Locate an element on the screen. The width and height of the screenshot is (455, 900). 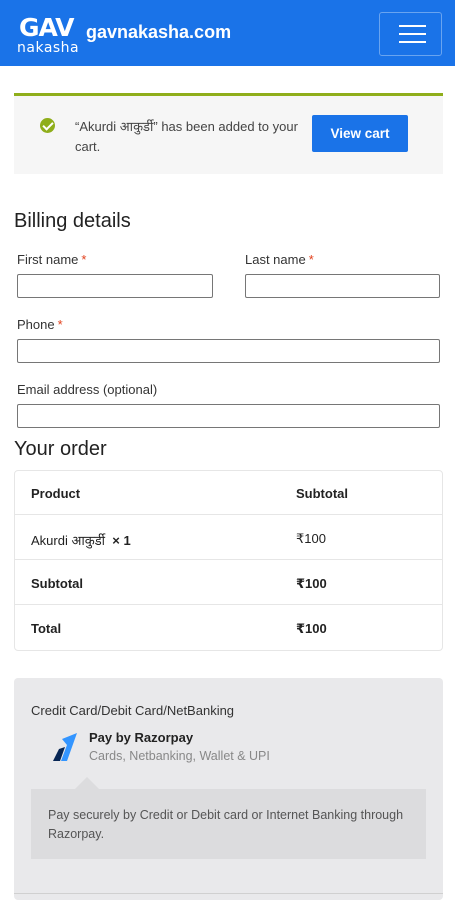
view-cart-button: View cart is located at coordinates (360, 133).